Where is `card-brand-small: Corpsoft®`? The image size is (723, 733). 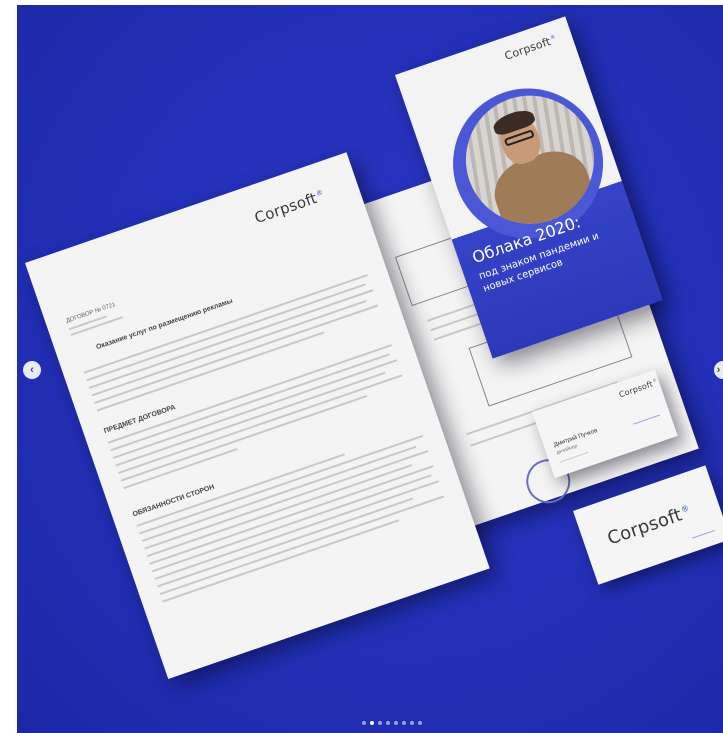 card-brand-small: Corpsoft® is located at coordinates (637, 389).